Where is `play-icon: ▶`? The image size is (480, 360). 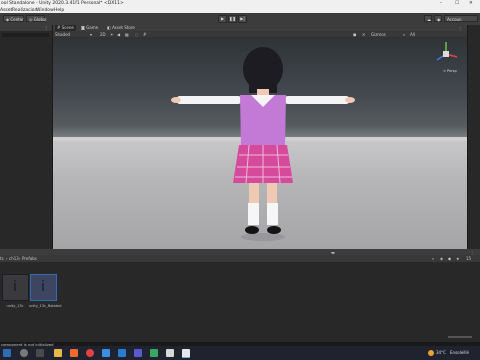 play-icon: ▶ is located at coordinates (222, 18).